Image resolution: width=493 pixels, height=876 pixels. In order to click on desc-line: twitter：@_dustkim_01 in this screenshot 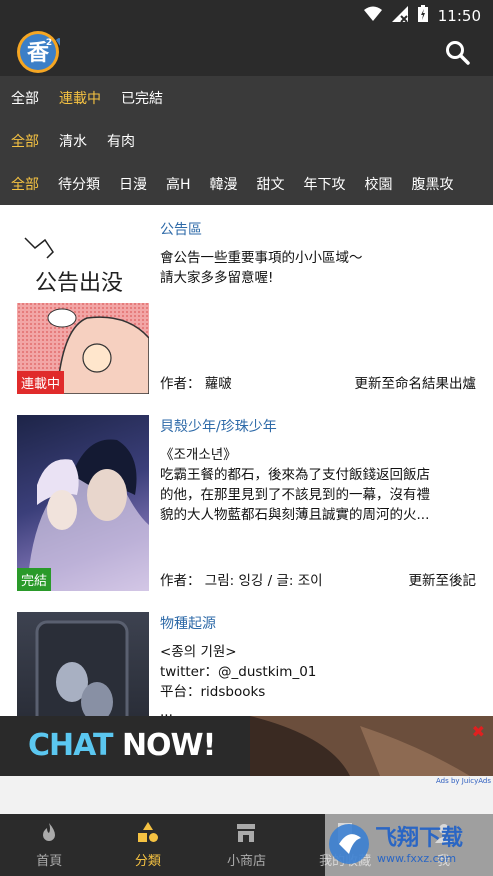, I will do `click(238, 672)`.